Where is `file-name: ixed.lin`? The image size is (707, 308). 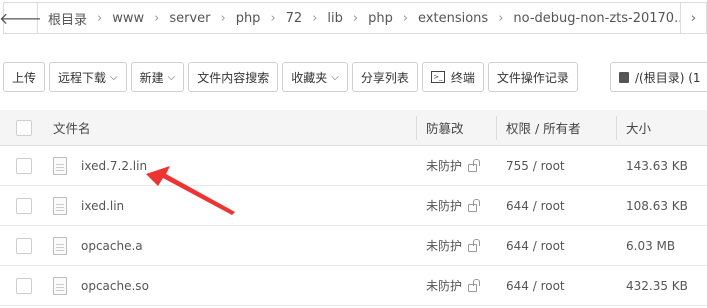
file-name: ixed.lin is located at coordinates (102, 206).